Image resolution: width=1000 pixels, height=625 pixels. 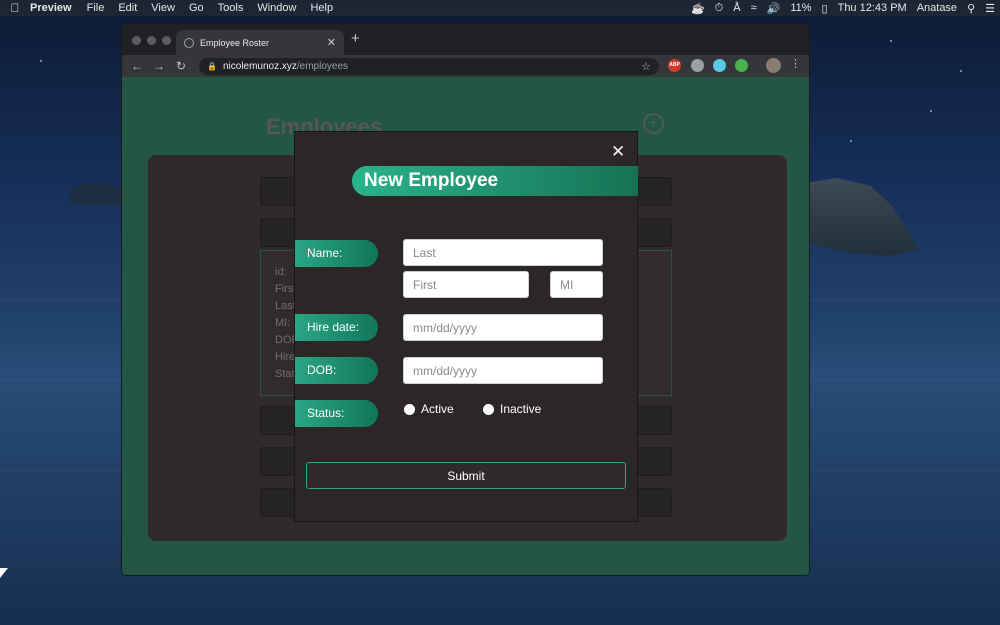 I want to click on extension-green-icon, so click(x=741, y=65).